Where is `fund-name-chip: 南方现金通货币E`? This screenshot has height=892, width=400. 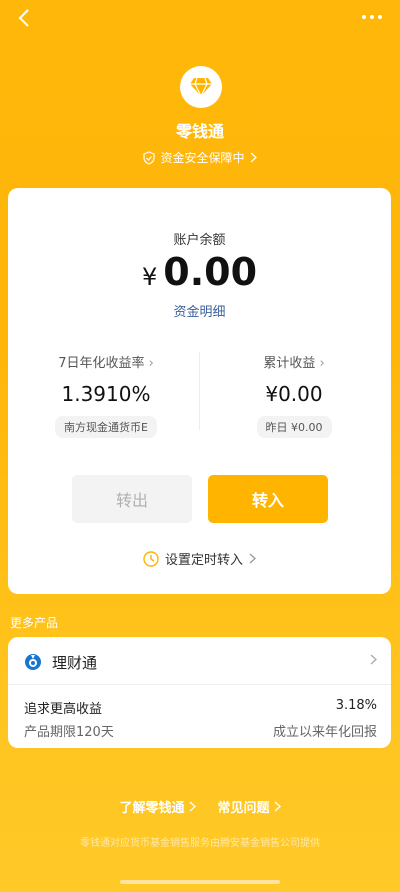
fund-name-chip: 南方现金通货币E is located at coordinates (106, 427).